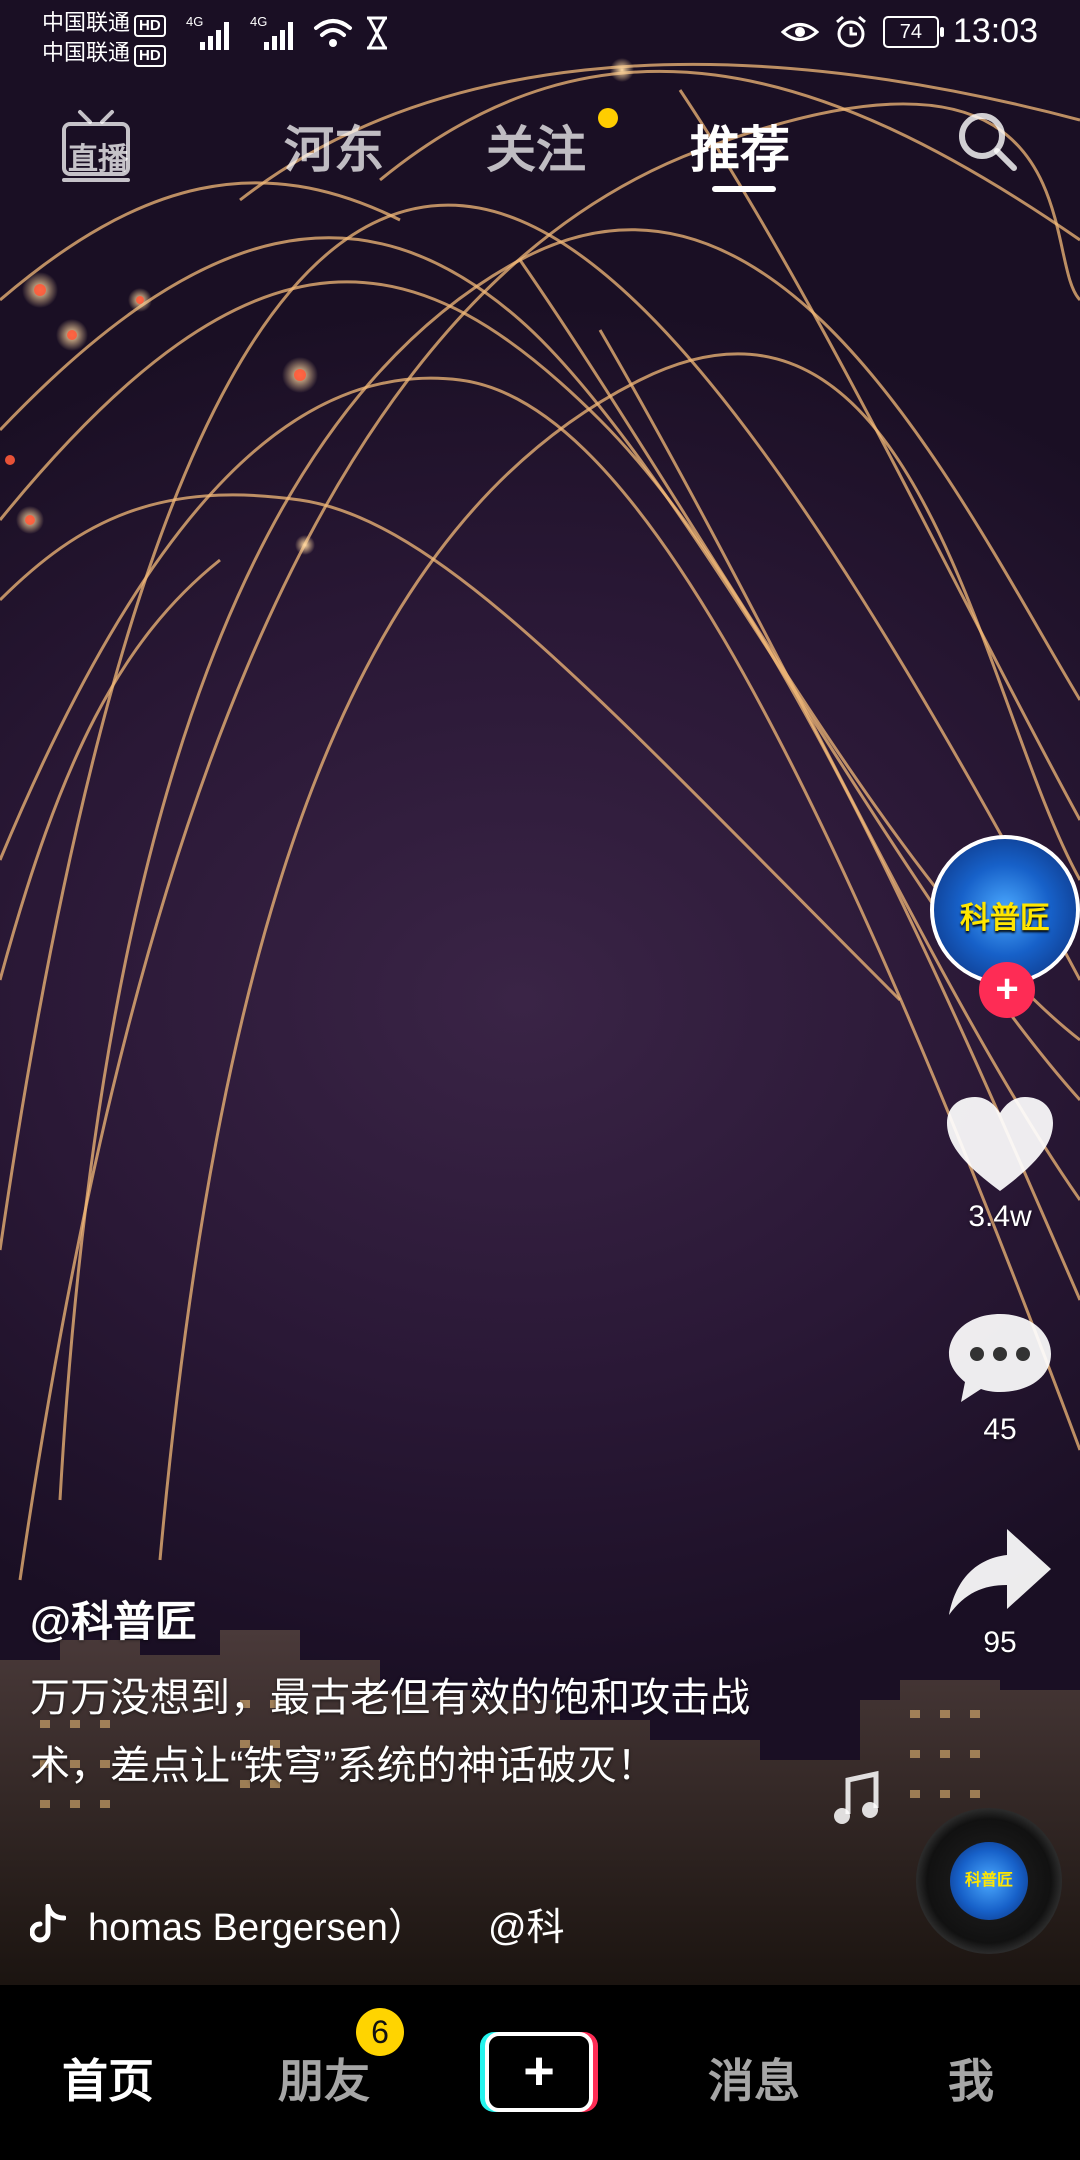  Describe the element at coordinates (257, 1928) in the screenshot. I see `music-title: homas Bergersen）` at that location.